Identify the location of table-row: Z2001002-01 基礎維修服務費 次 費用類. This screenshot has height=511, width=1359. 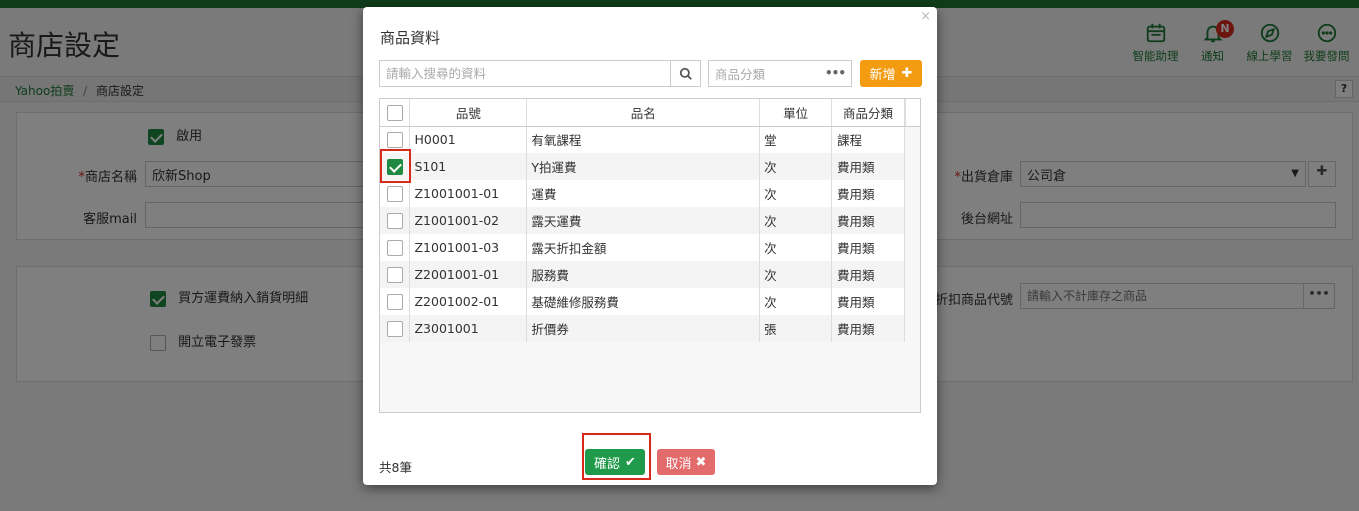
(642, 301).